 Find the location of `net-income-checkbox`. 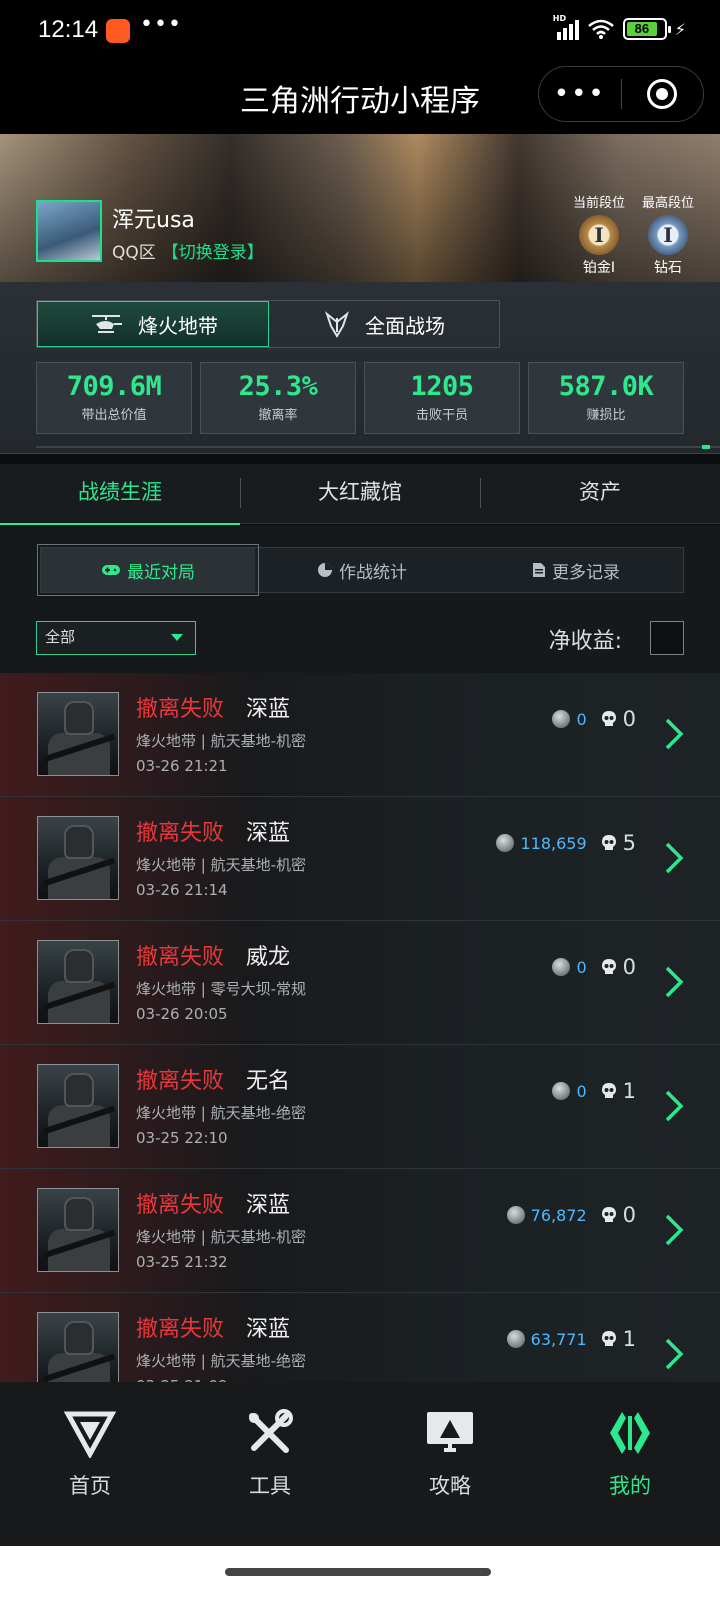

net-income-checkbox is located at coordinates (667, 638).